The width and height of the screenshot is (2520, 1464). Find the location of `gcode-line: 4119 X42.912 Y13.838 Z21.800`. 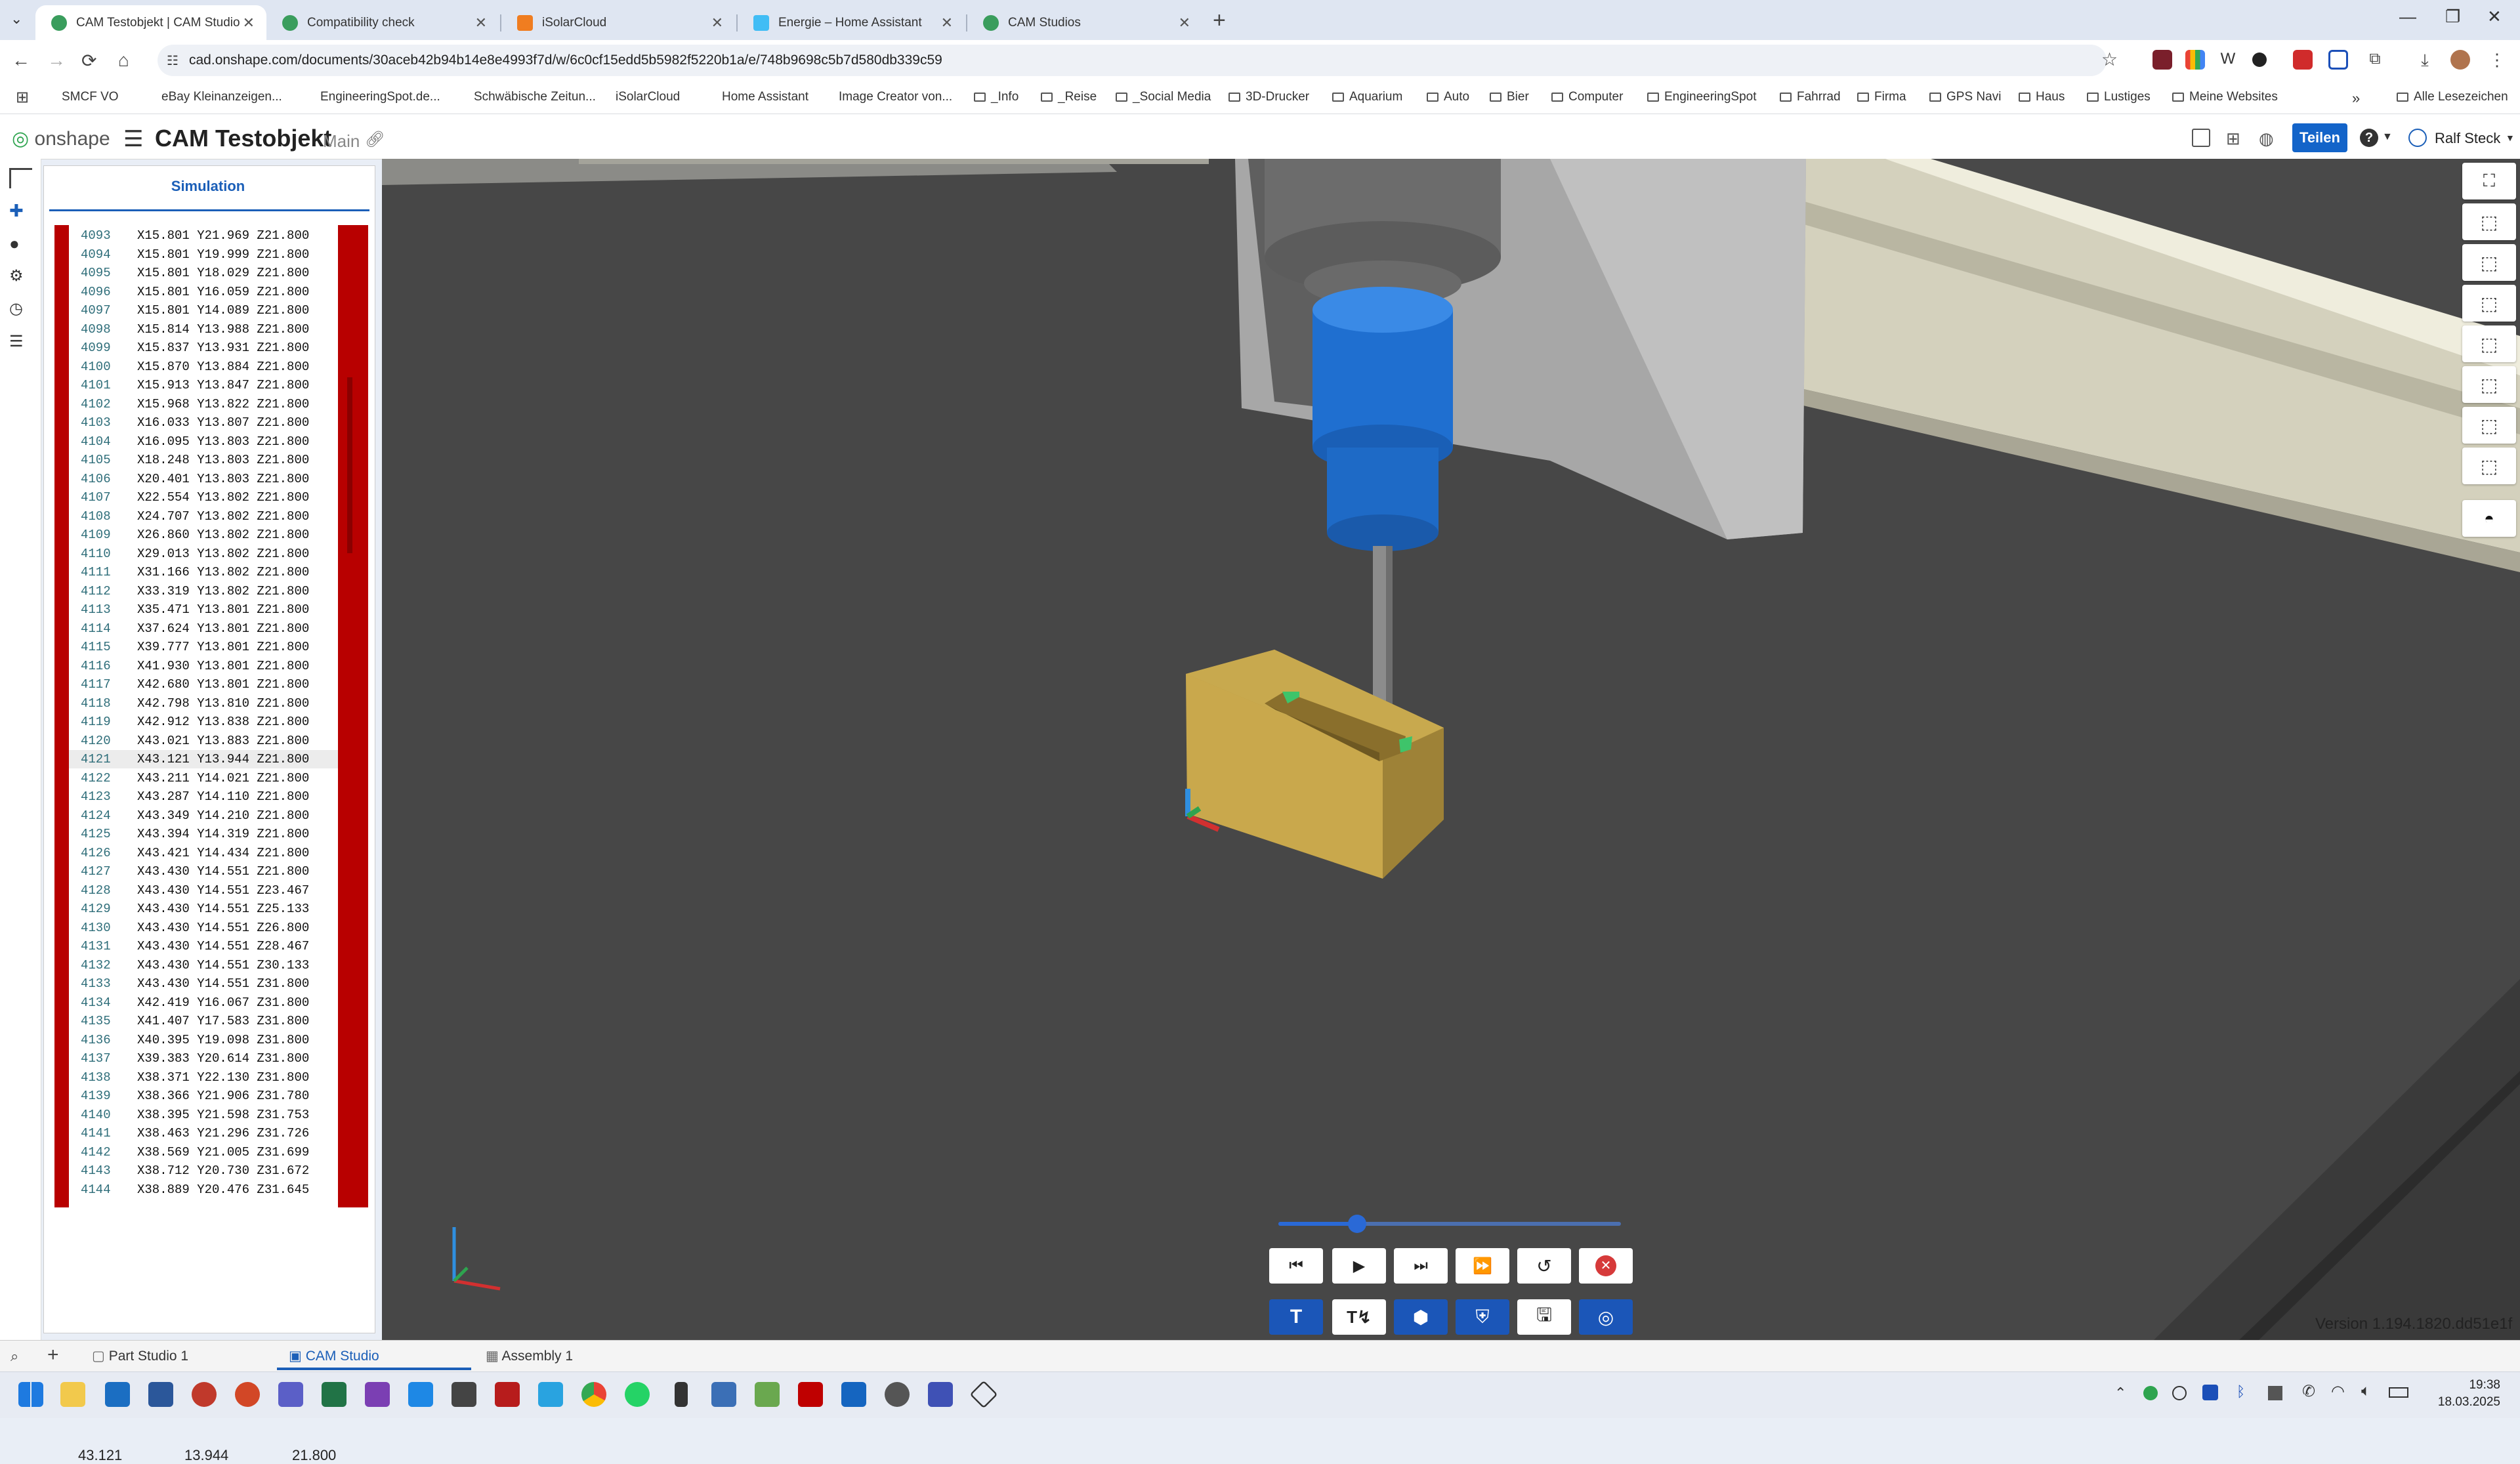

gcode-line: 4119 X42.912 Y13.838 Z21.800 is located at coordinates (203, 722).